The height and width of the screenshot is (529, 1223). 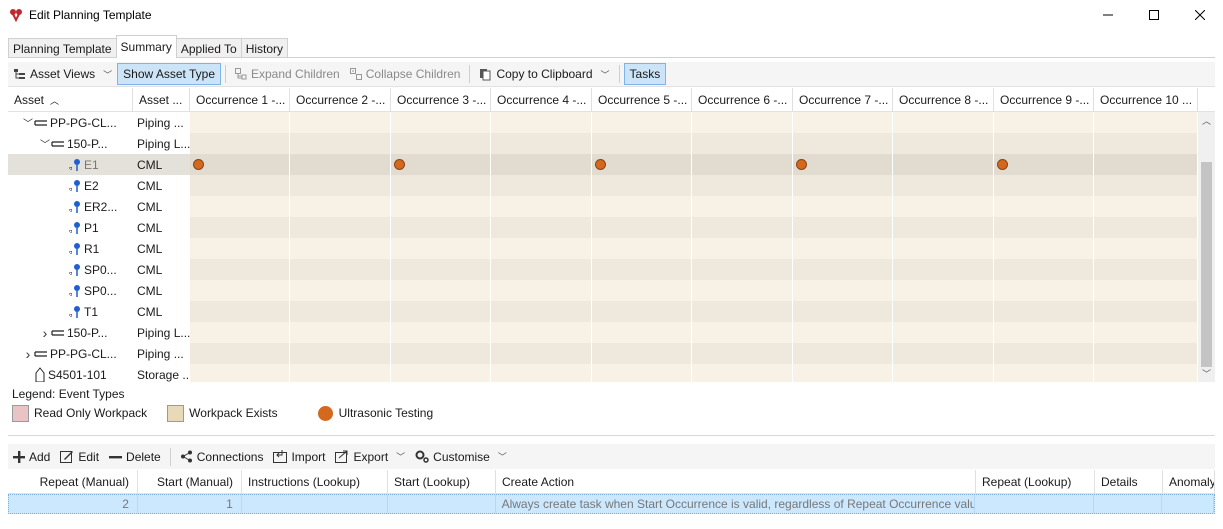 I want to click on expand-children-button: Expand Children, so click(x=287, y=74).